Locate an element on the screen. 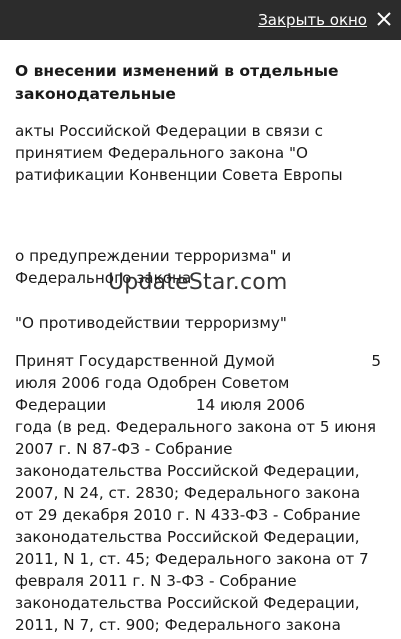  federation-row: Федерации 14 июля 2006 is located at coordinates (160, 405).